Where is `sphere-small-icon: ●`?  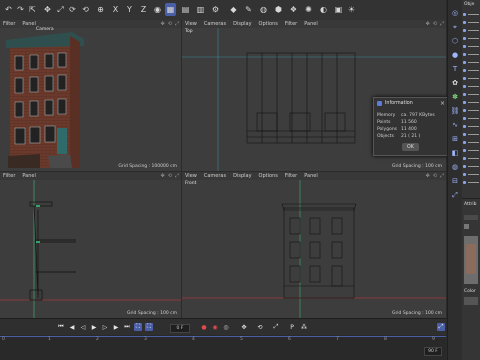 sphere-small-icon: ● is located at coordinates (455, 55).